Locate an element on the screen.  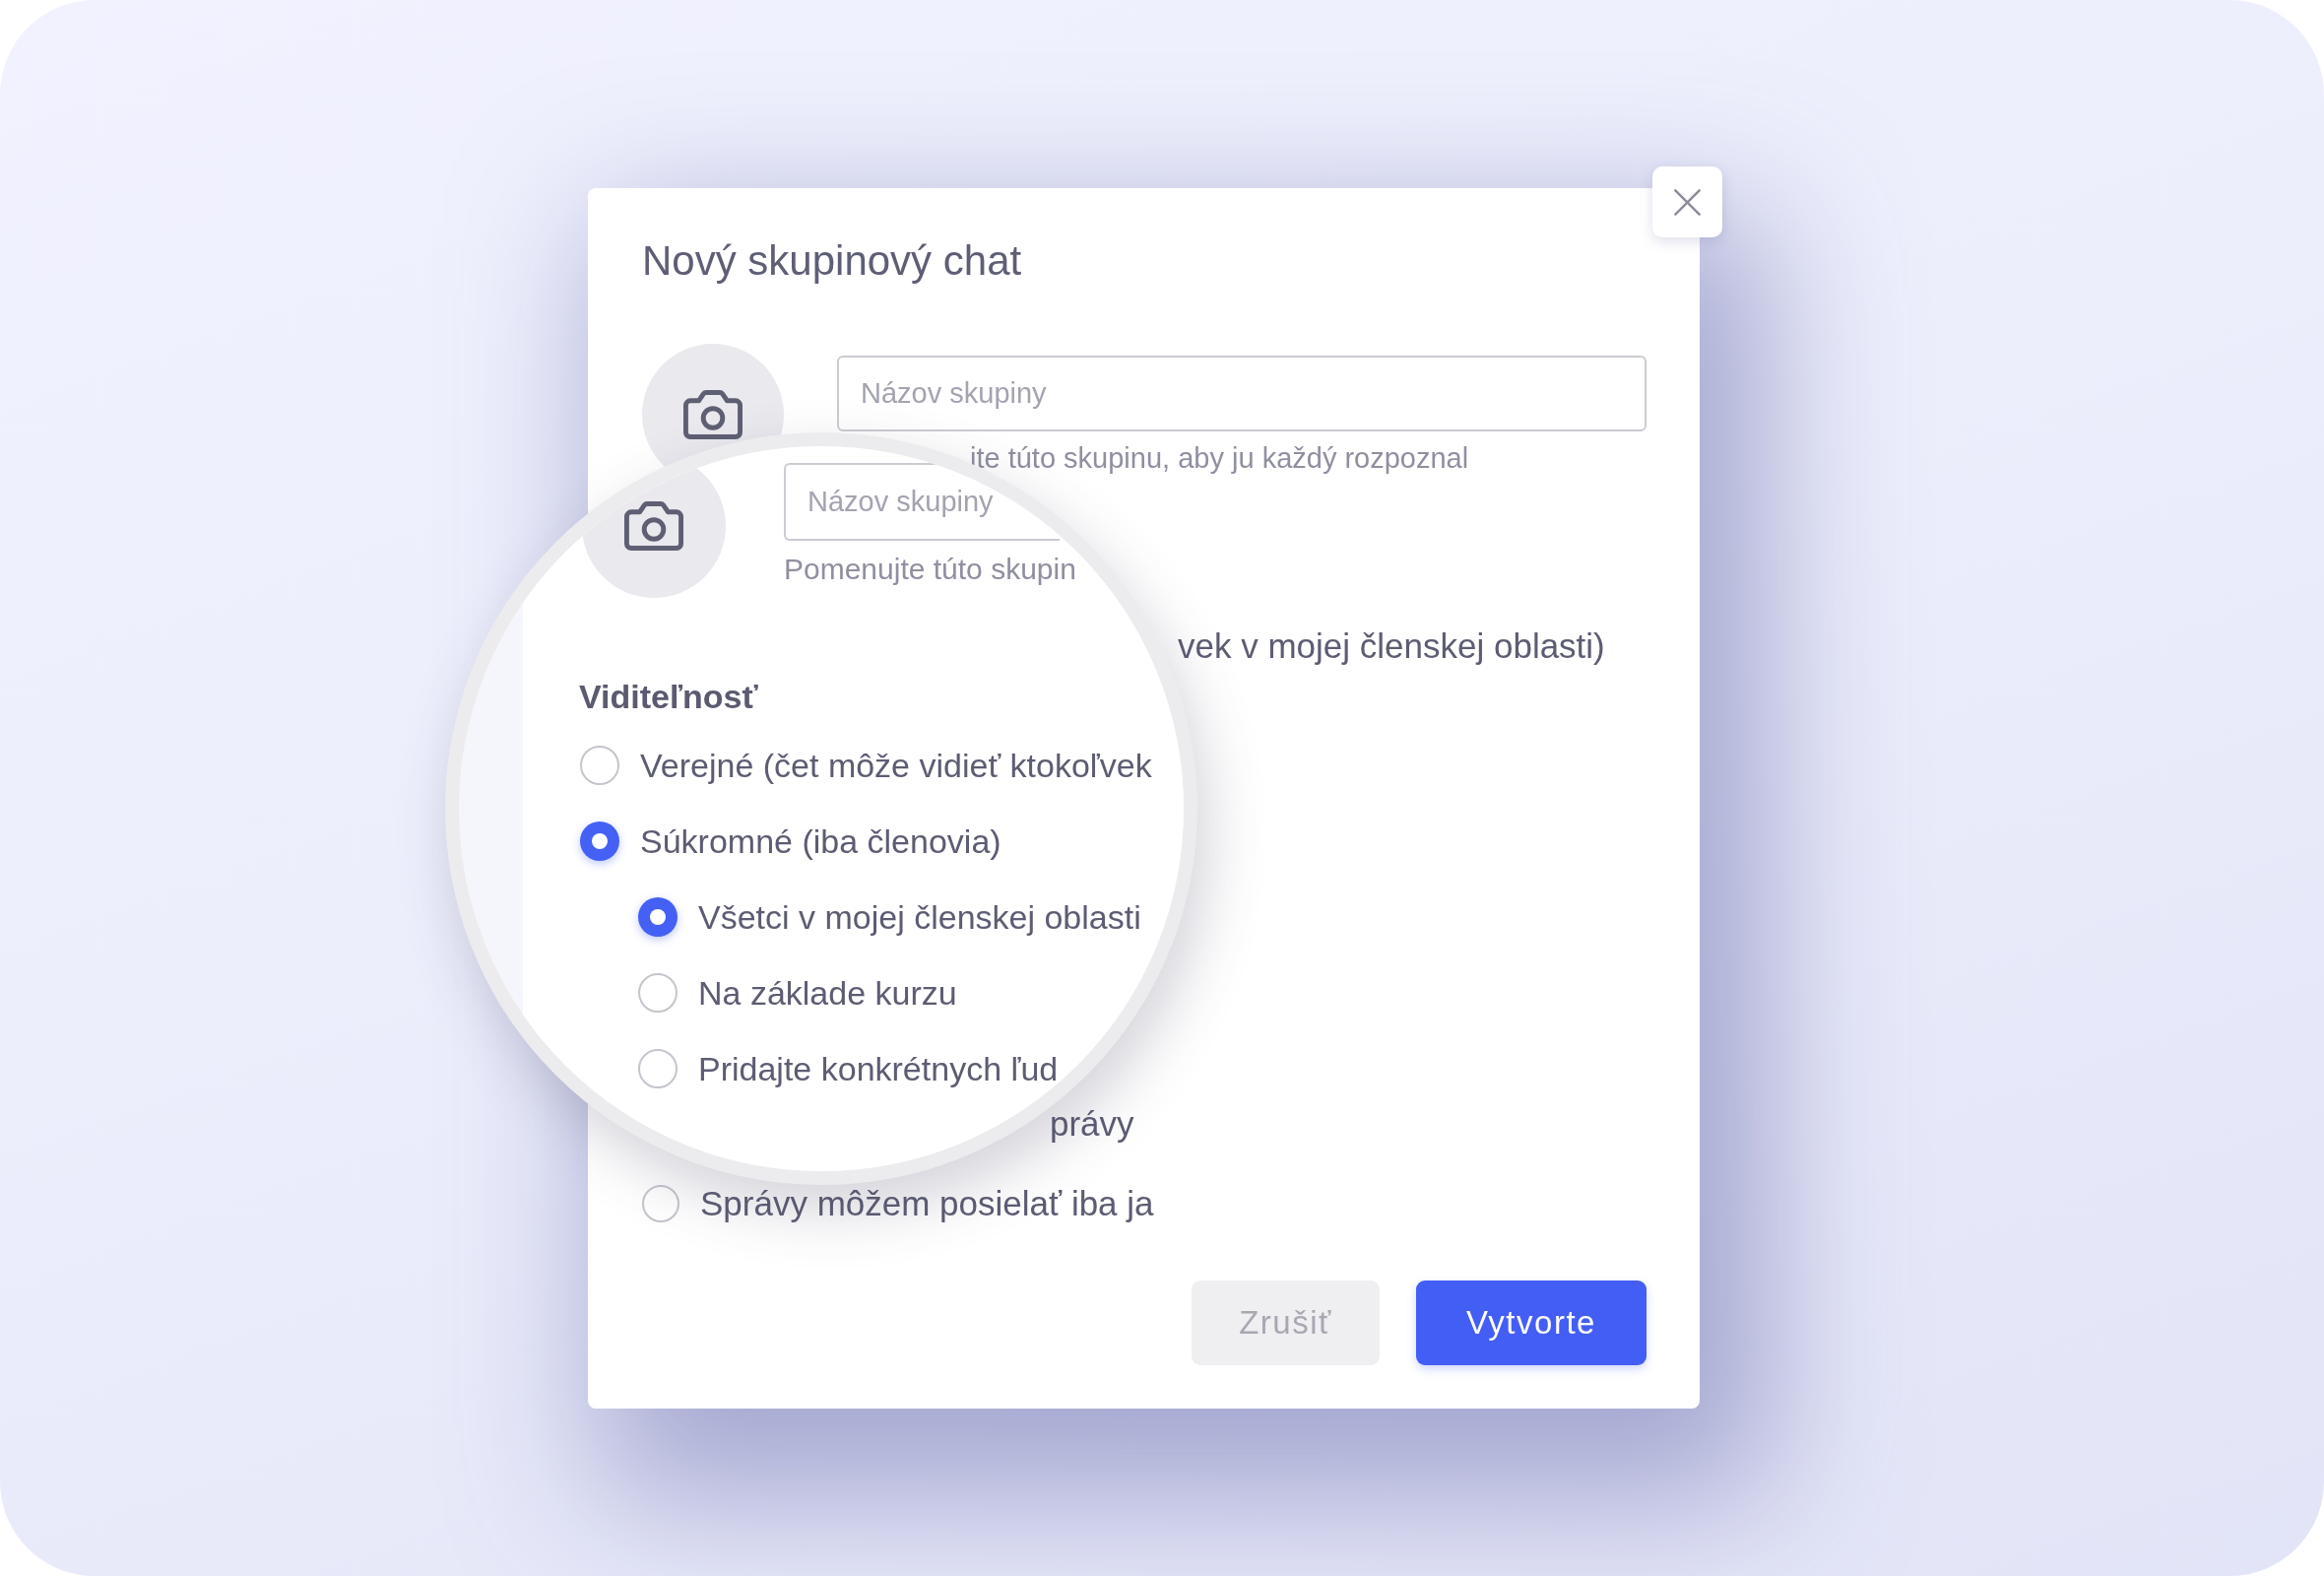
option-label: Všetci v mojej členskej oblasti is located at coordinates (920, 917).